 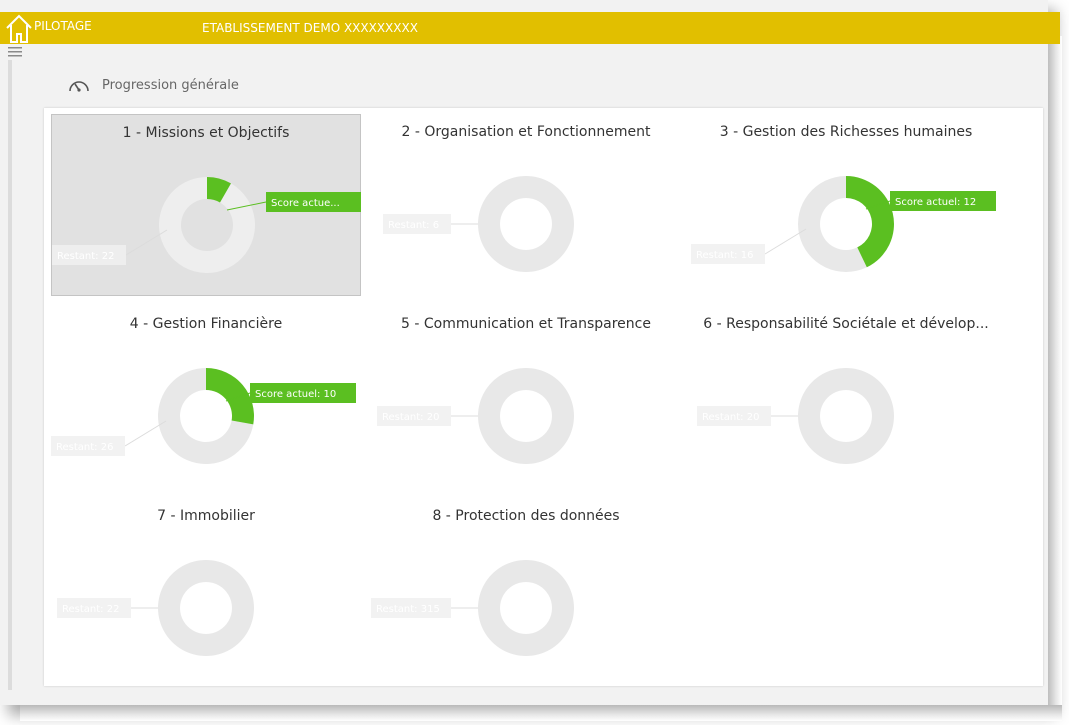 What do you see at coordinates (413, 225) in the screenshot?
I see `remaining-label: Restant: 6` at bounding box center [413, 225].